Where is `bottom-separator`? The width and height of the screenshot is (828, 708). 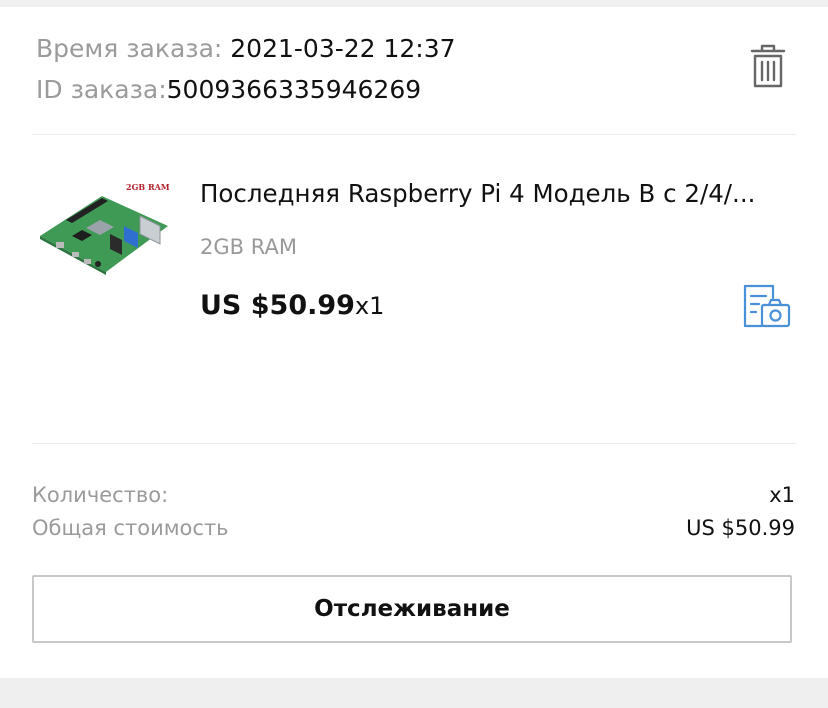
bottom-separator is located at coordinates (414, 693).